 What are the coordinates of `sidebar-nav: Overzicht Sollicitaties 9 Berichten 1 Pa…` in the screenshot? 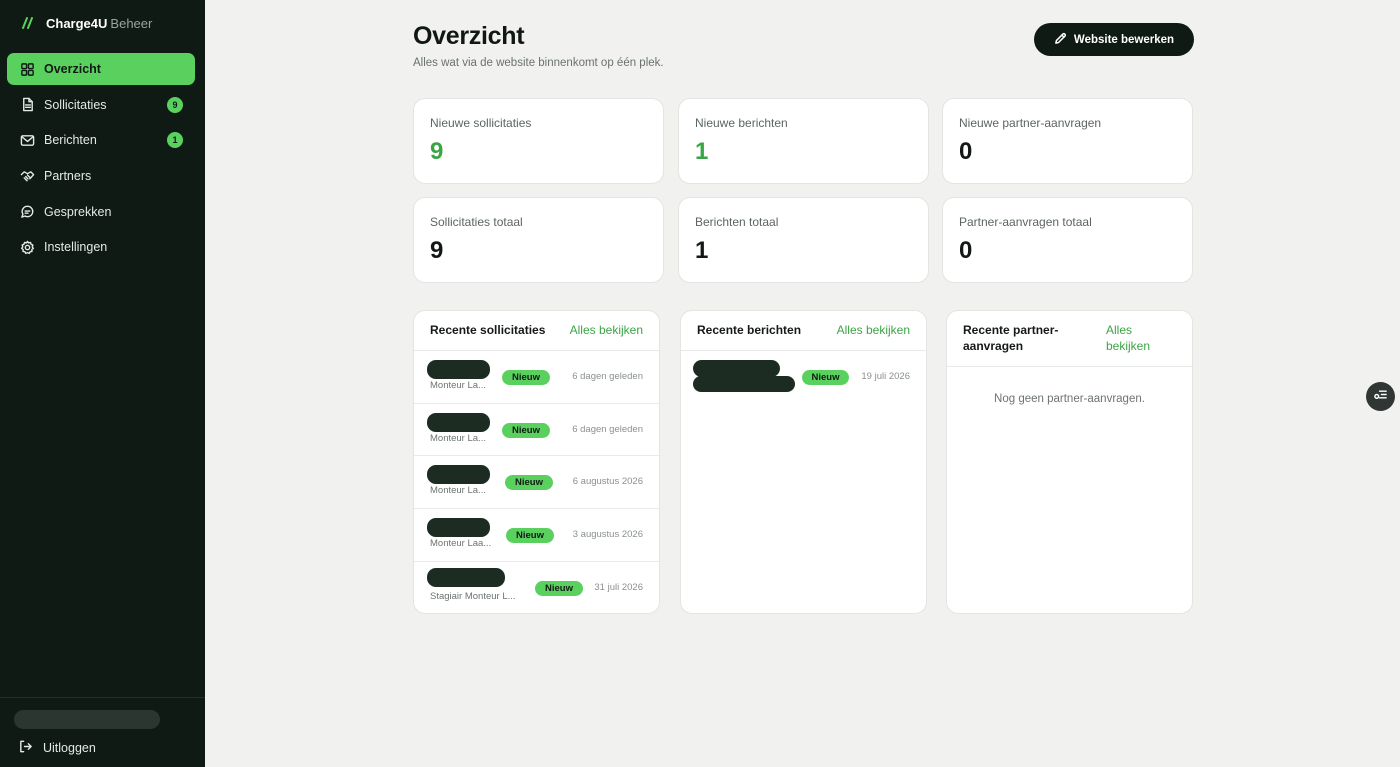 It's located at (101, 160).